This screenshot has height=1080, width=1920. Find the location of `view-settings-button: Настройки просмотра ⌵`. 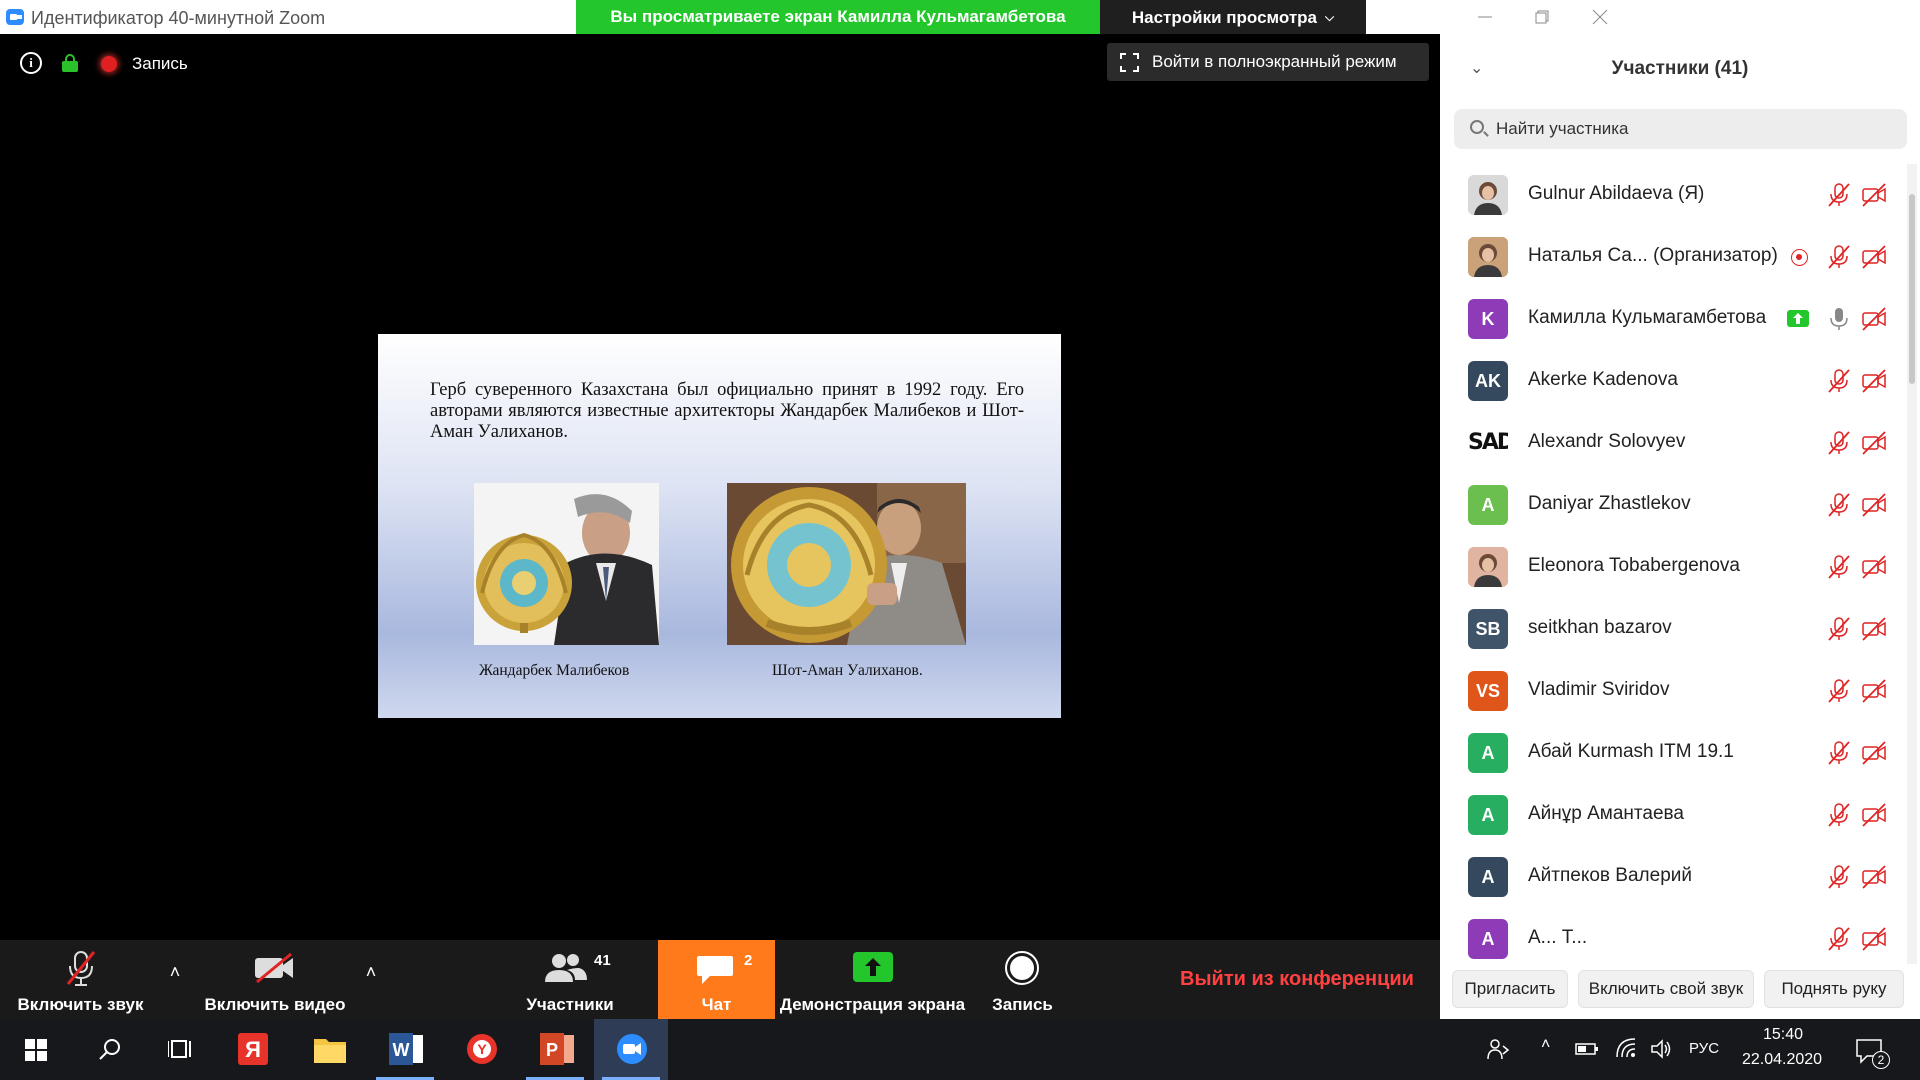

view-settings-button: Настройки просмотра ⌵ is located at coordinates (1233, 17).